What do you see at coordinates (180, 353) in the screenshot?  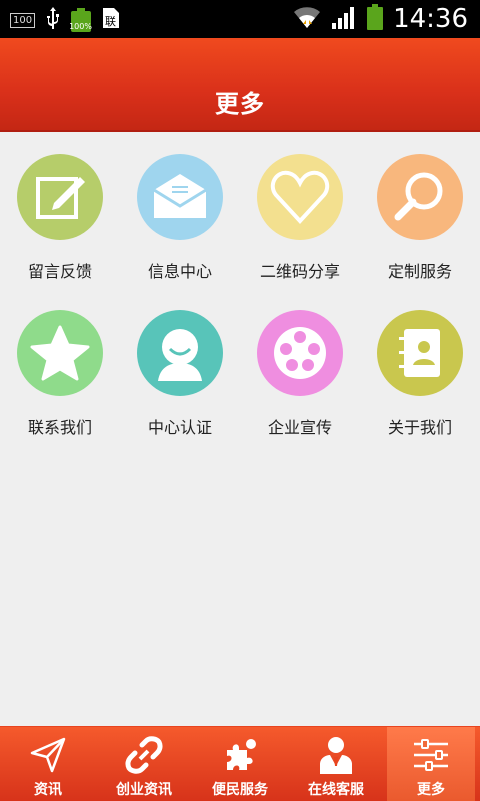 I see `user-icon` at bounding box center [180, 353].